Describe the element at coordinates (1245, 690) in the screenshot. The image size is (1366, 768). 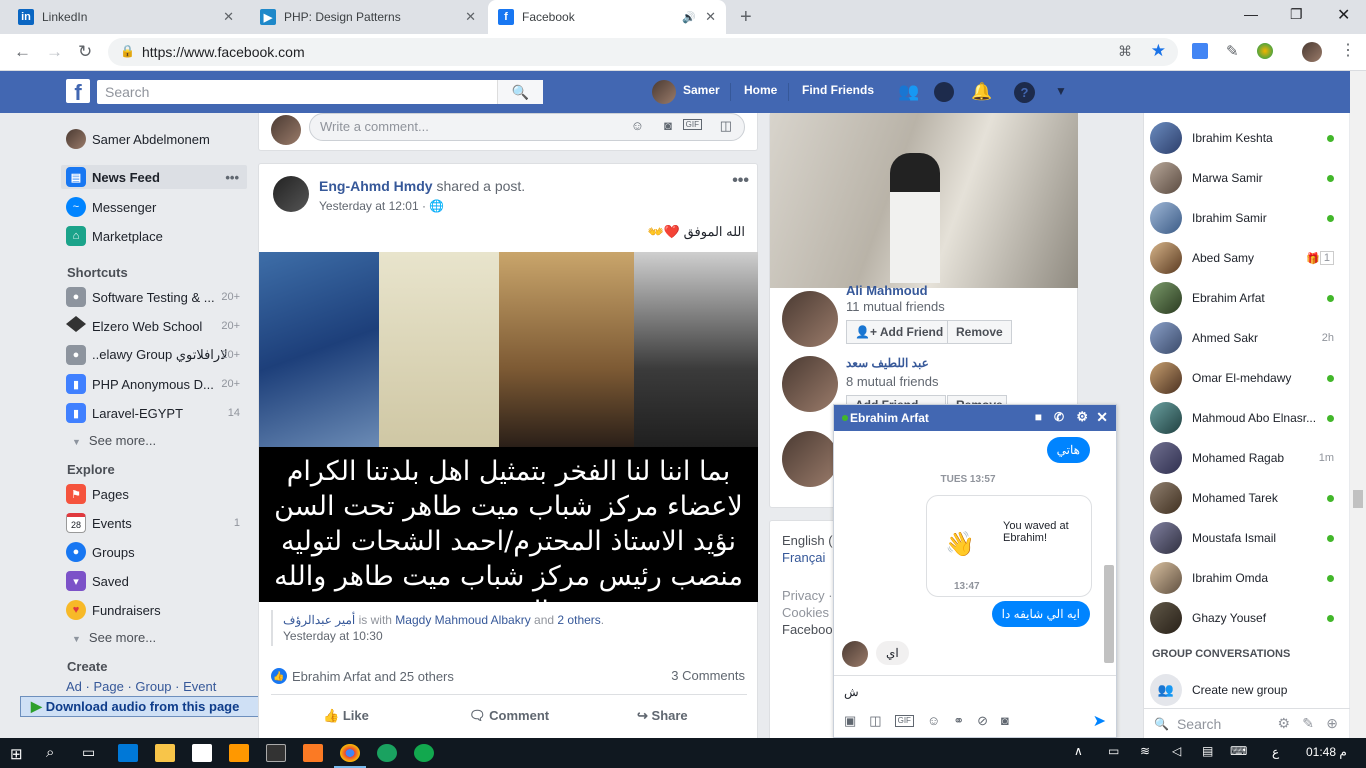
I see `create-group-button: 👥 Create new group` at that location.